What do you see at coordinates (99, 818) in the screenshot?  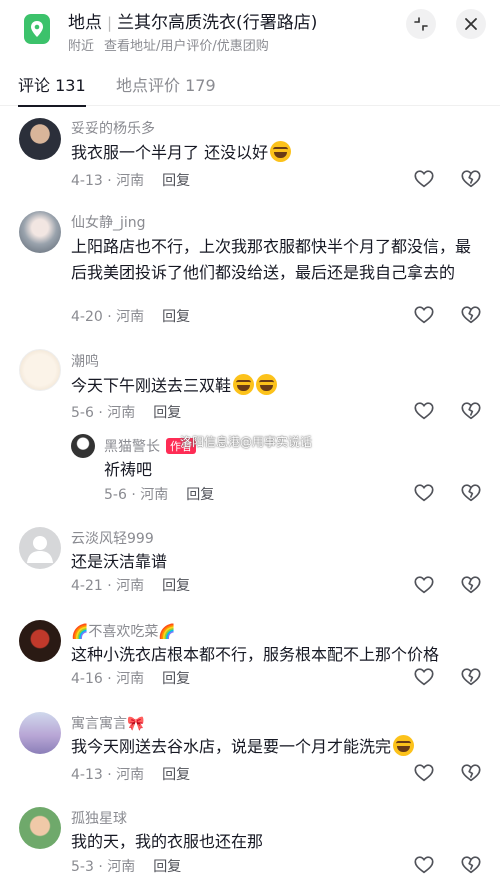 I see `comment-username: 孤独星球` at bounding box center [99, 818].